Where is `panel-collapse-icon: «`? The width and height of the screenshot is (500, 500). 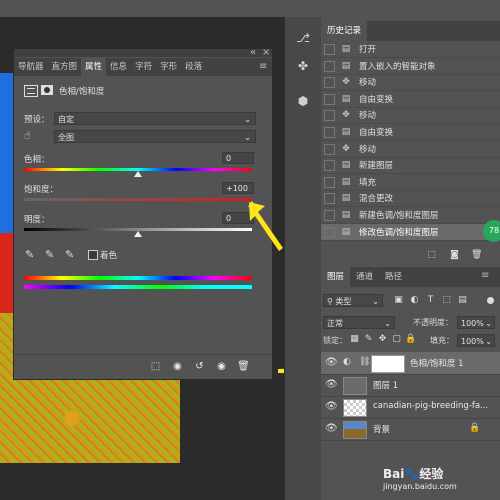 panel-collapse-icon: « is located at coordinates (253, 53).